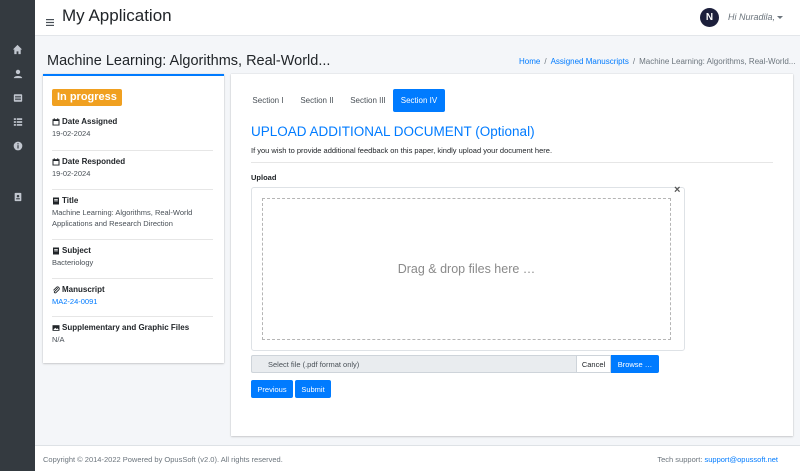 The image size is (800, 471). I want to click on submit-button: Submit, so click(313, 389).